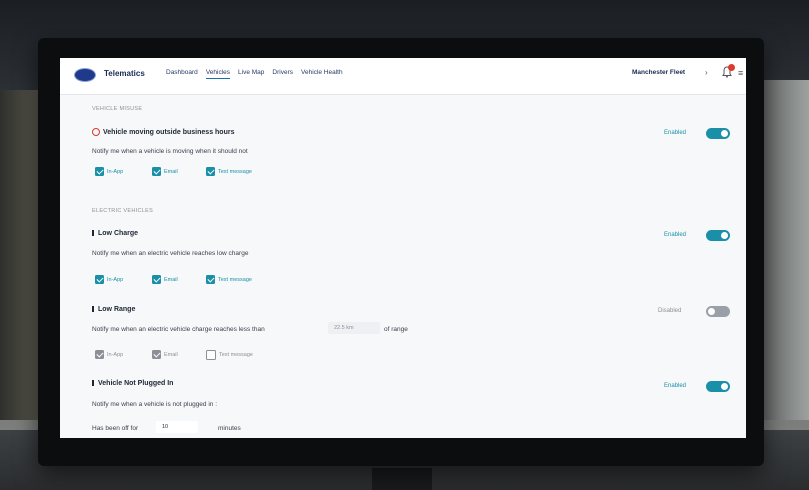  Describe the element at coordinates (85, 75) in the screenshot. I see `ford-logo-icon` at that location.